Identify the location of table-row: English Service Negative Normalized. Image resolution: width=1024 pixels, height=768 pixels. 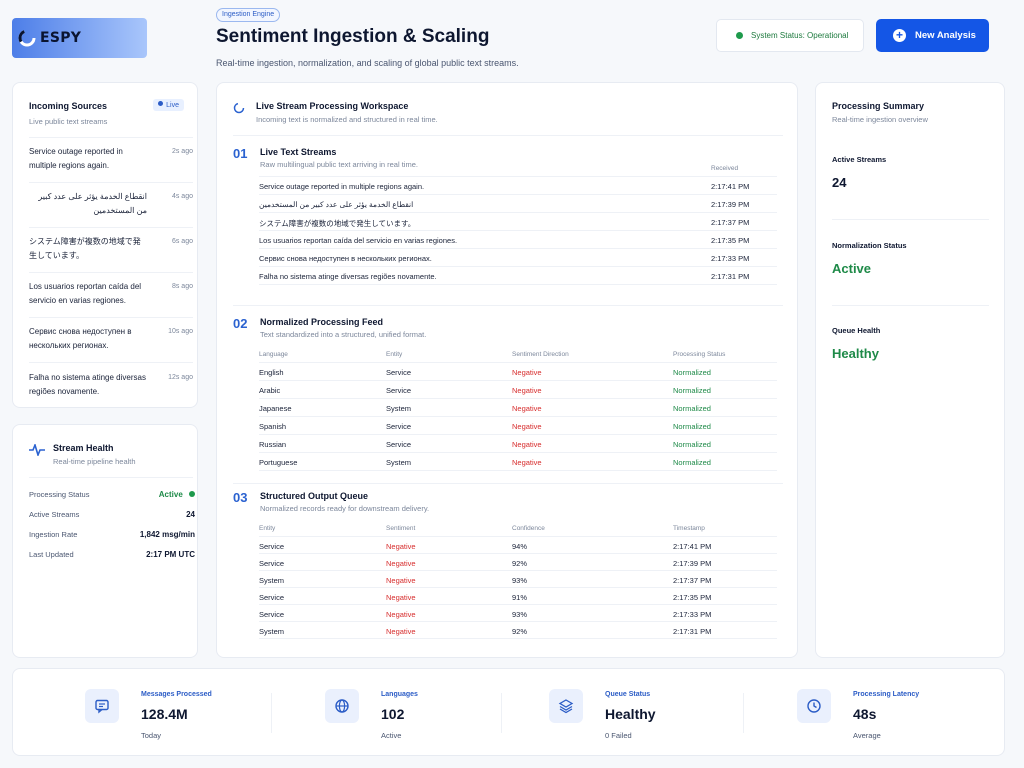
(518, 372).